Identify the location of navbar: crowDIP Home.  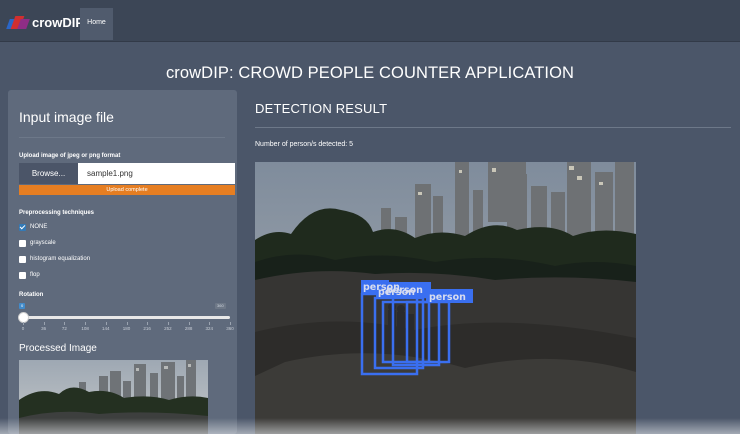
(370, 21).